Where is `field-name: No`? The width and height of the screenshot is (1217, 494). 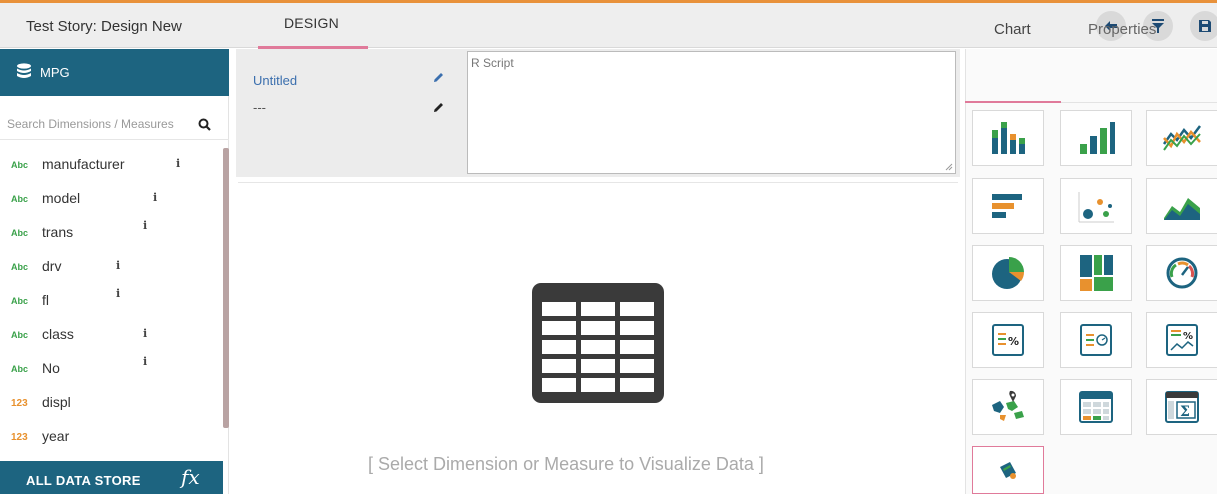
field-name: No is located at coordinates (51, 368).